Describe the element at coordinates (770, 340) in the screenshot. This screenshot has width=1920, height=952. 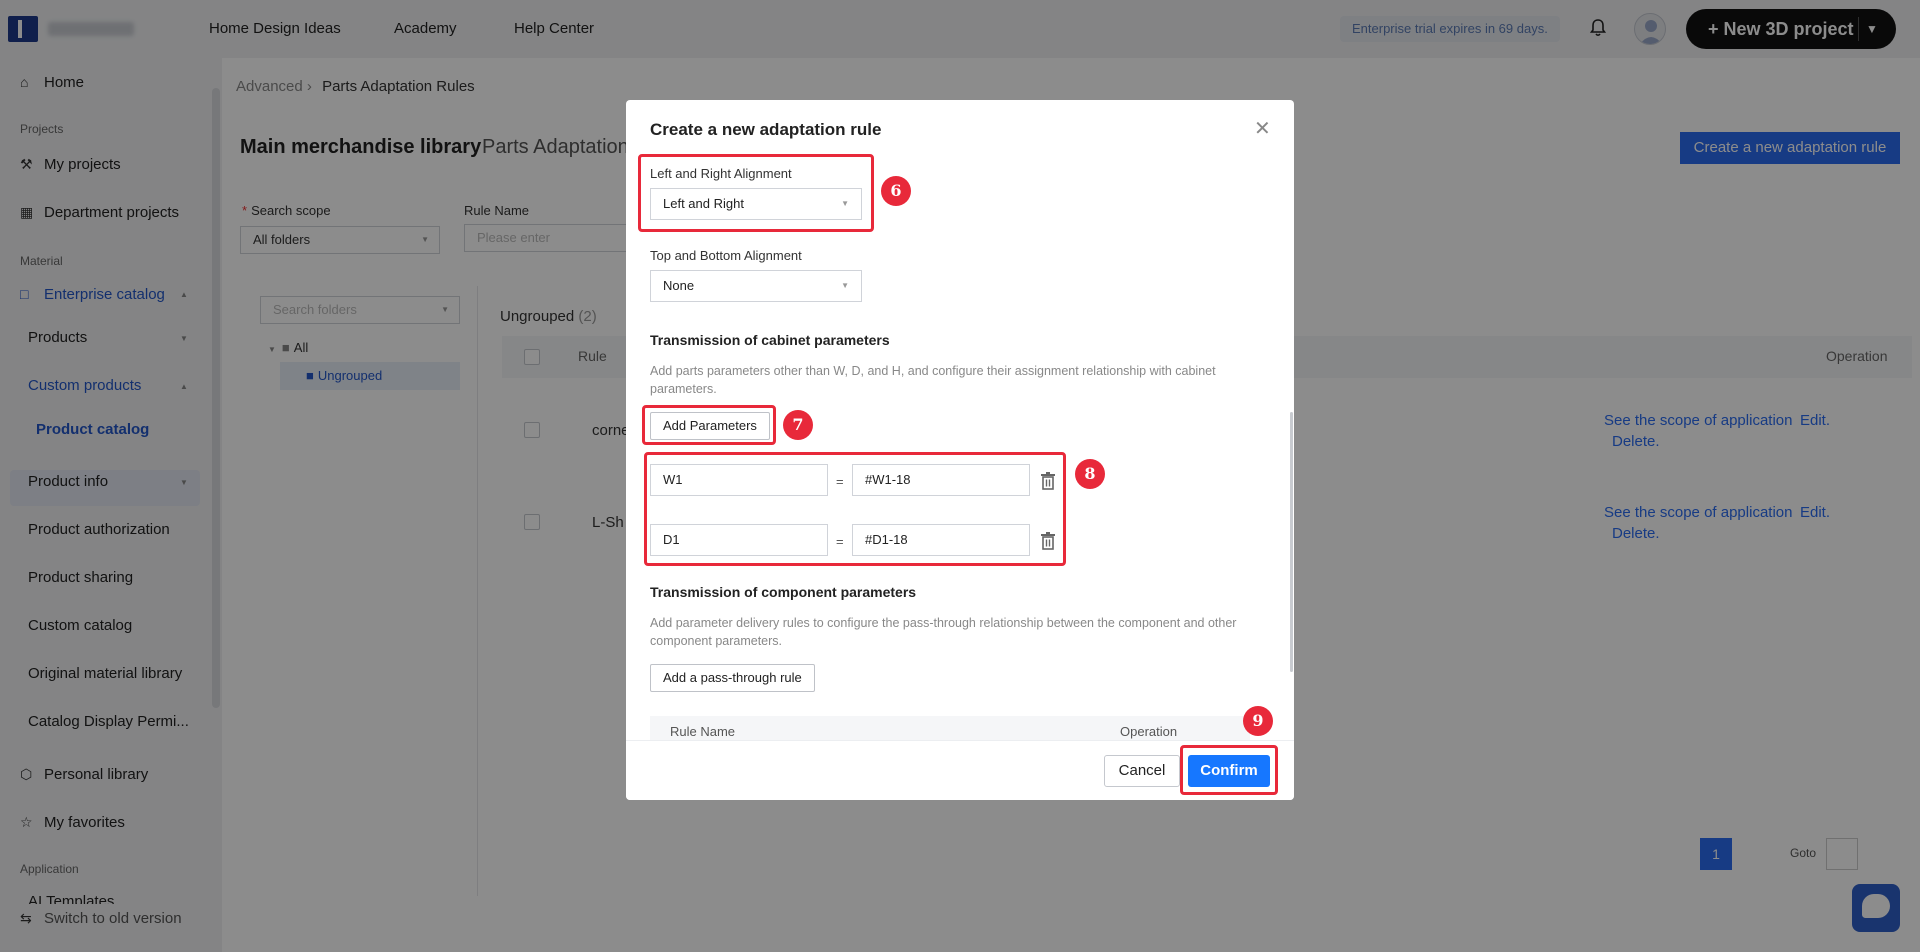
I see `cabinet-params-heading: Transmission of cabinet parameters` at that location.